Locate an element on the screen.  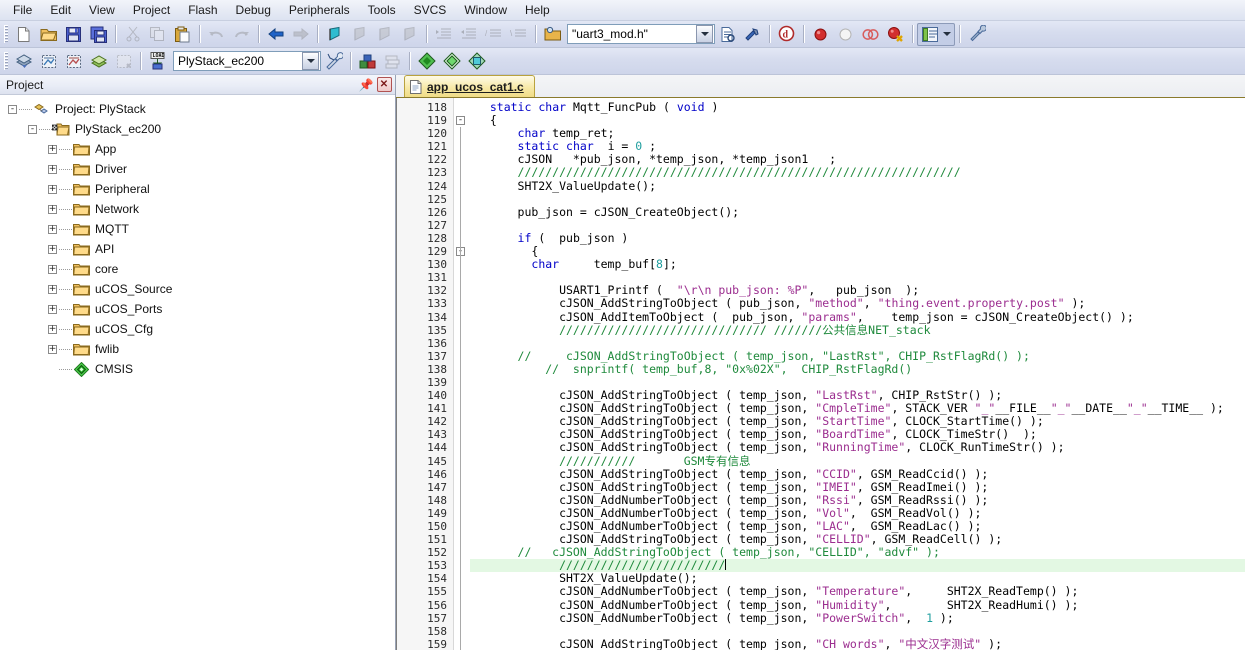
bookmark-clear-icon is located at coordinates (409, 34).